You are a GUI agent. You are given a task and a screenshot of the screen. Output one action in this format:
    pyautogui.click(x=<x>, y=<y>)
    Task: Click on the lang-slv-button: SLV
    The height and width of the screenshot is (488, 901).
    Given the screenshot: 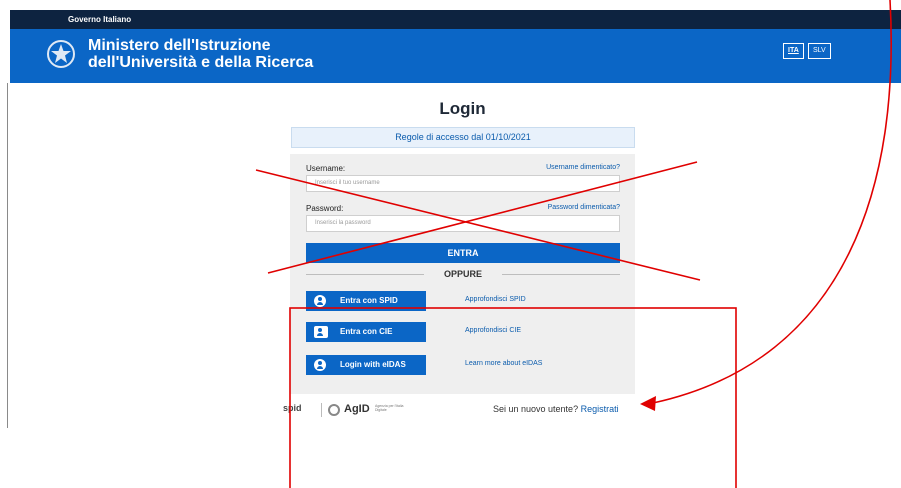 What is the action you would take?
    pyautogui.click(x=819, y=51)
    